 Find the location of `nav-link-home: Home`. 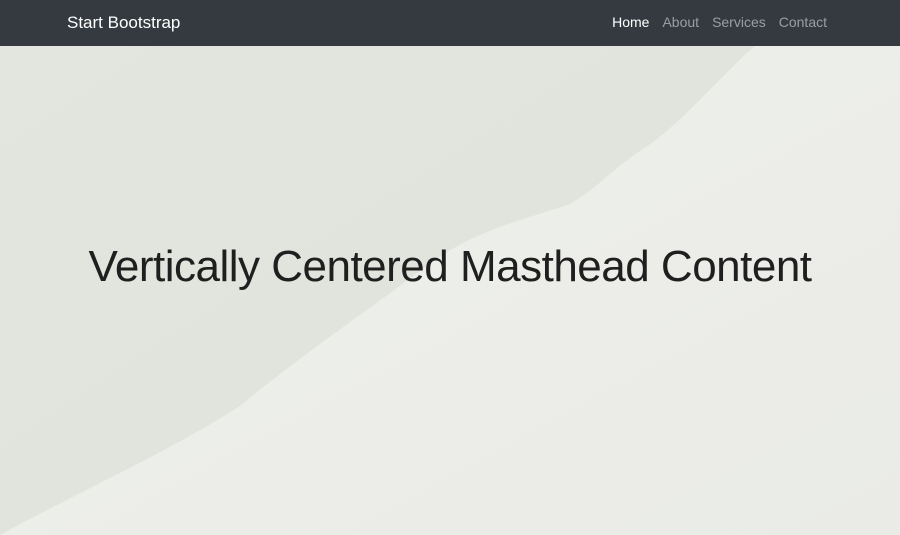

nav-link-home: Home is located at coordinates (630, 22).